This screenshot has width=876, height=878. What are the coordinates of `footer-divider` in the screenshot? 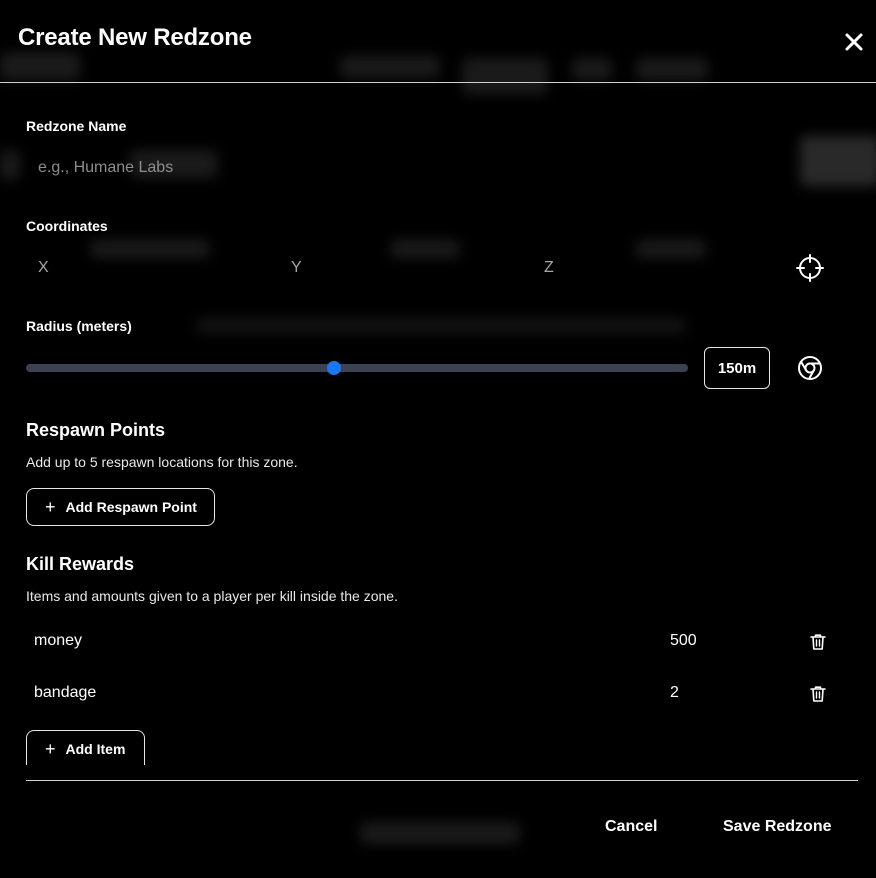 It's located at (442, 780).